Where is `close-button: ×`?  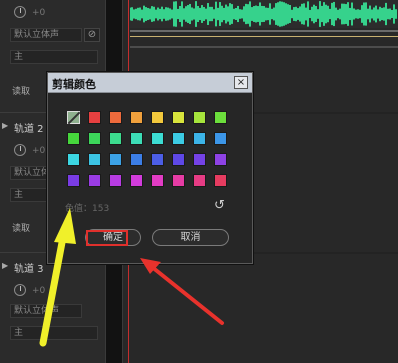
close-button: × is located at coordinates (241, 82).